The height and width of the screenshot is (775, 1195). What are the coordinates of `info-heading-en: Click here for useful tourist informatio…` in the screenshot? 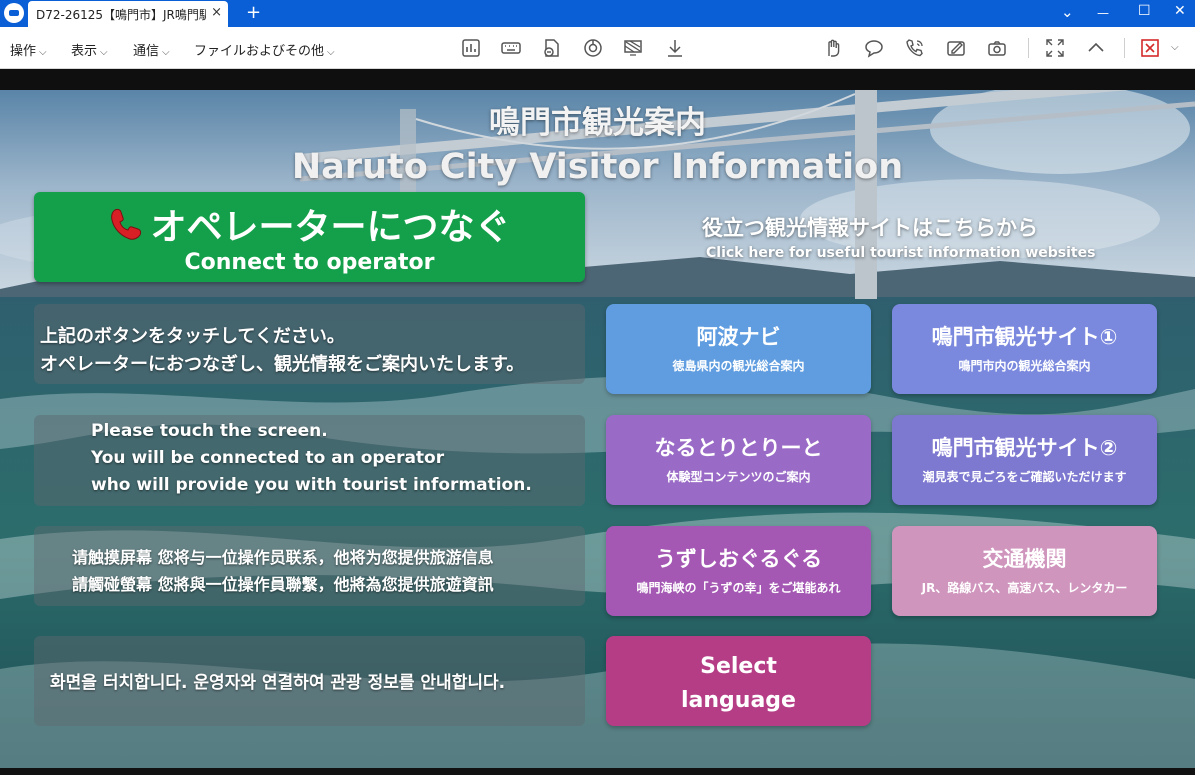 It's located at (901, 253).